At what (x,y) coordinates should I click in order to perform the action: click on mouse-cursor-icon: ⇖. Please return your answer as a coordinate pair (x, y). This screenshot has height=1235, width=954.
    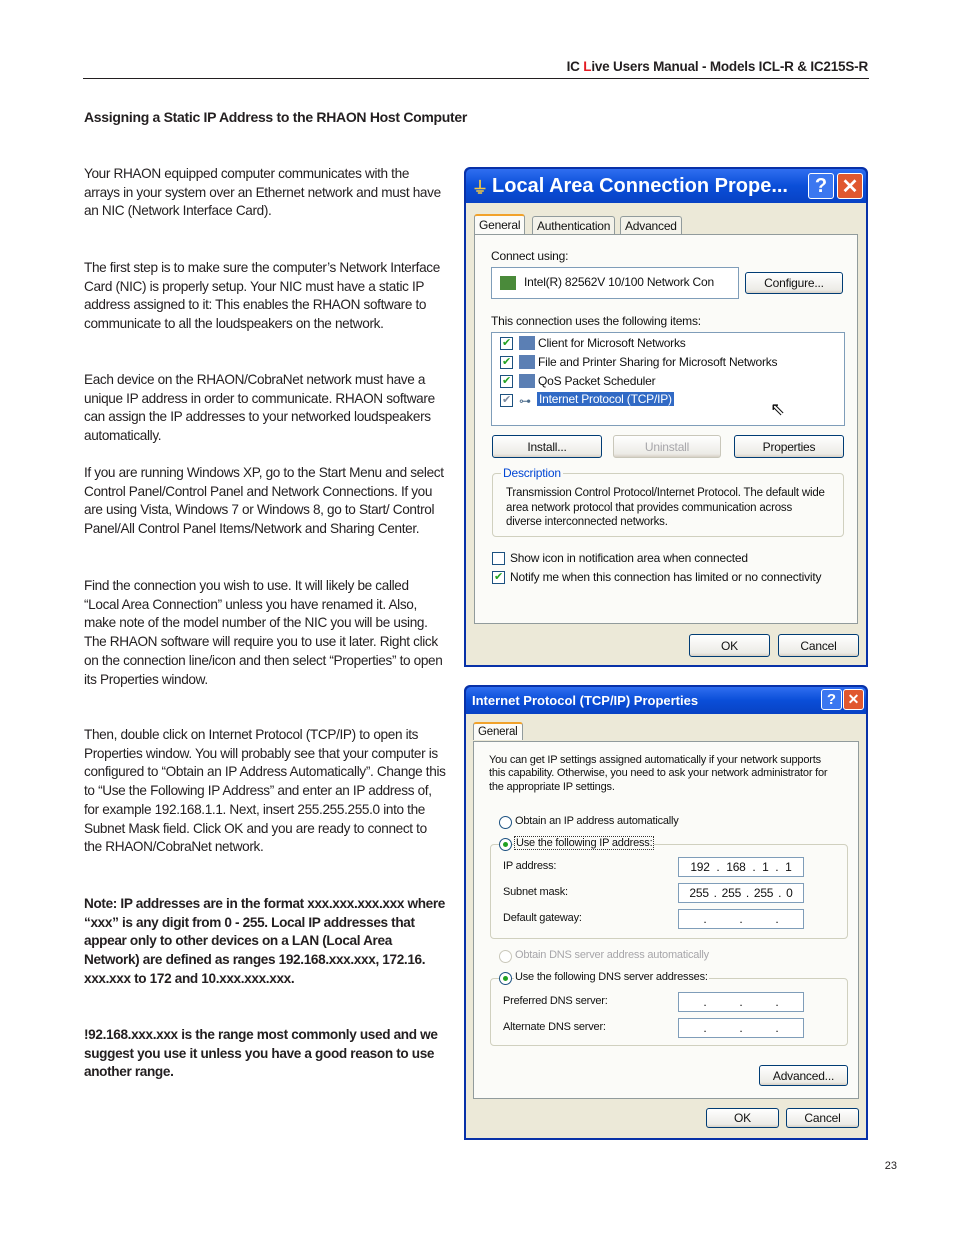
    Looking at the image, I should click on (777, 409).